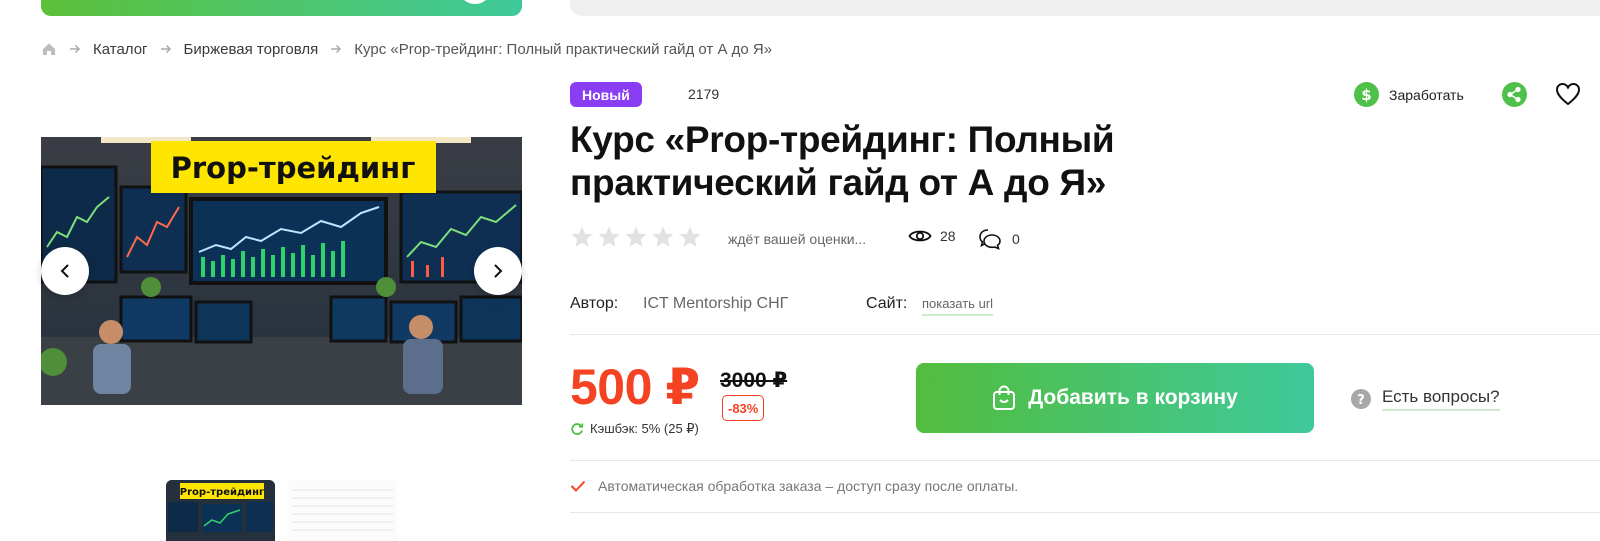 This screenshot has height=541, width=1600. Describe the element at coordinates (743, 408) in the screenshot. I see `discount-badge: -83%` at that location.